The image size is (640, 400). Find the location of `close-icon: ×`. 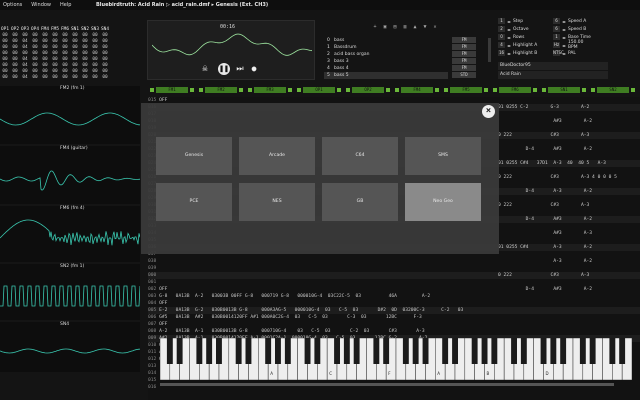

close-icon: × is located at coordinates (488, 111).